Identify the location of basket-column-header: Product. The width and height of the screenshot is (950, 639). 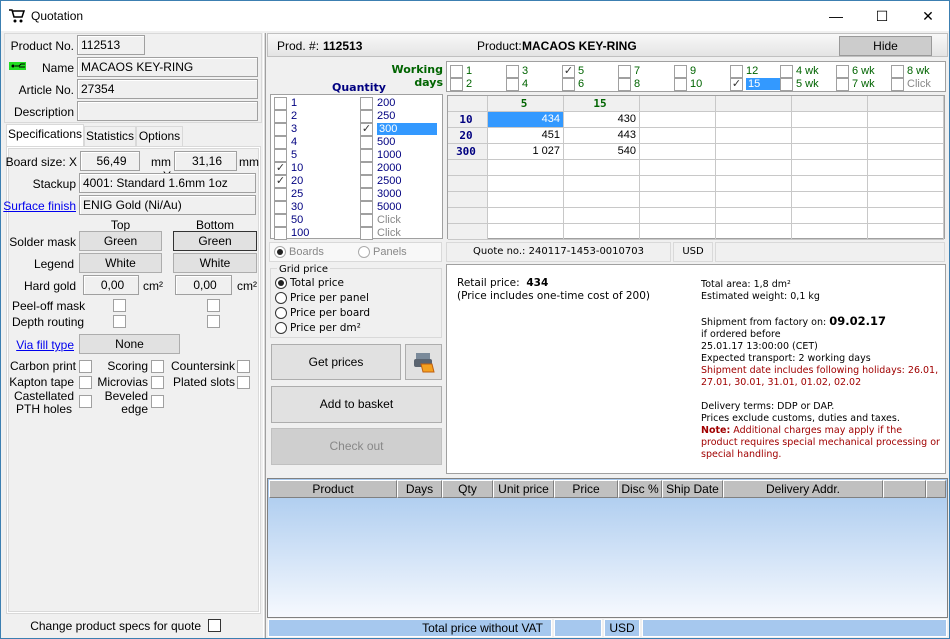
(333, 489).